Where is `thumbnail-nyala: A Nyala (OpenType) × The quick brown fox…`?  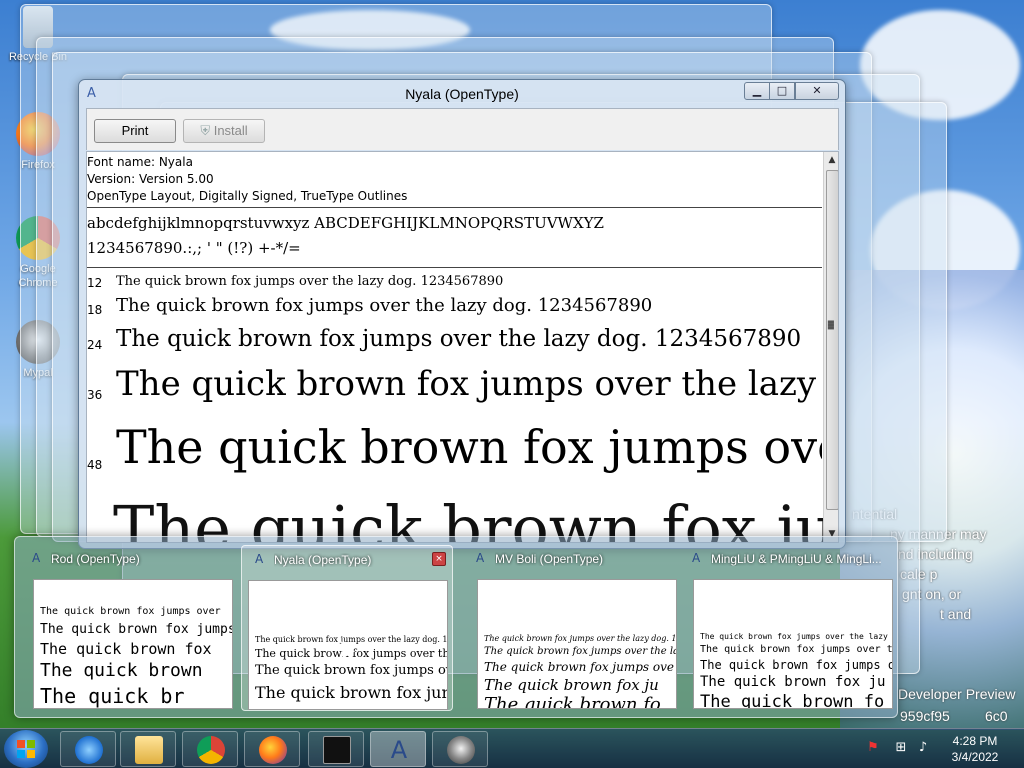 thumbnail-nyala: A Nyala (OpenType) × The quick brown fox… is located at coordinates (347, 628).